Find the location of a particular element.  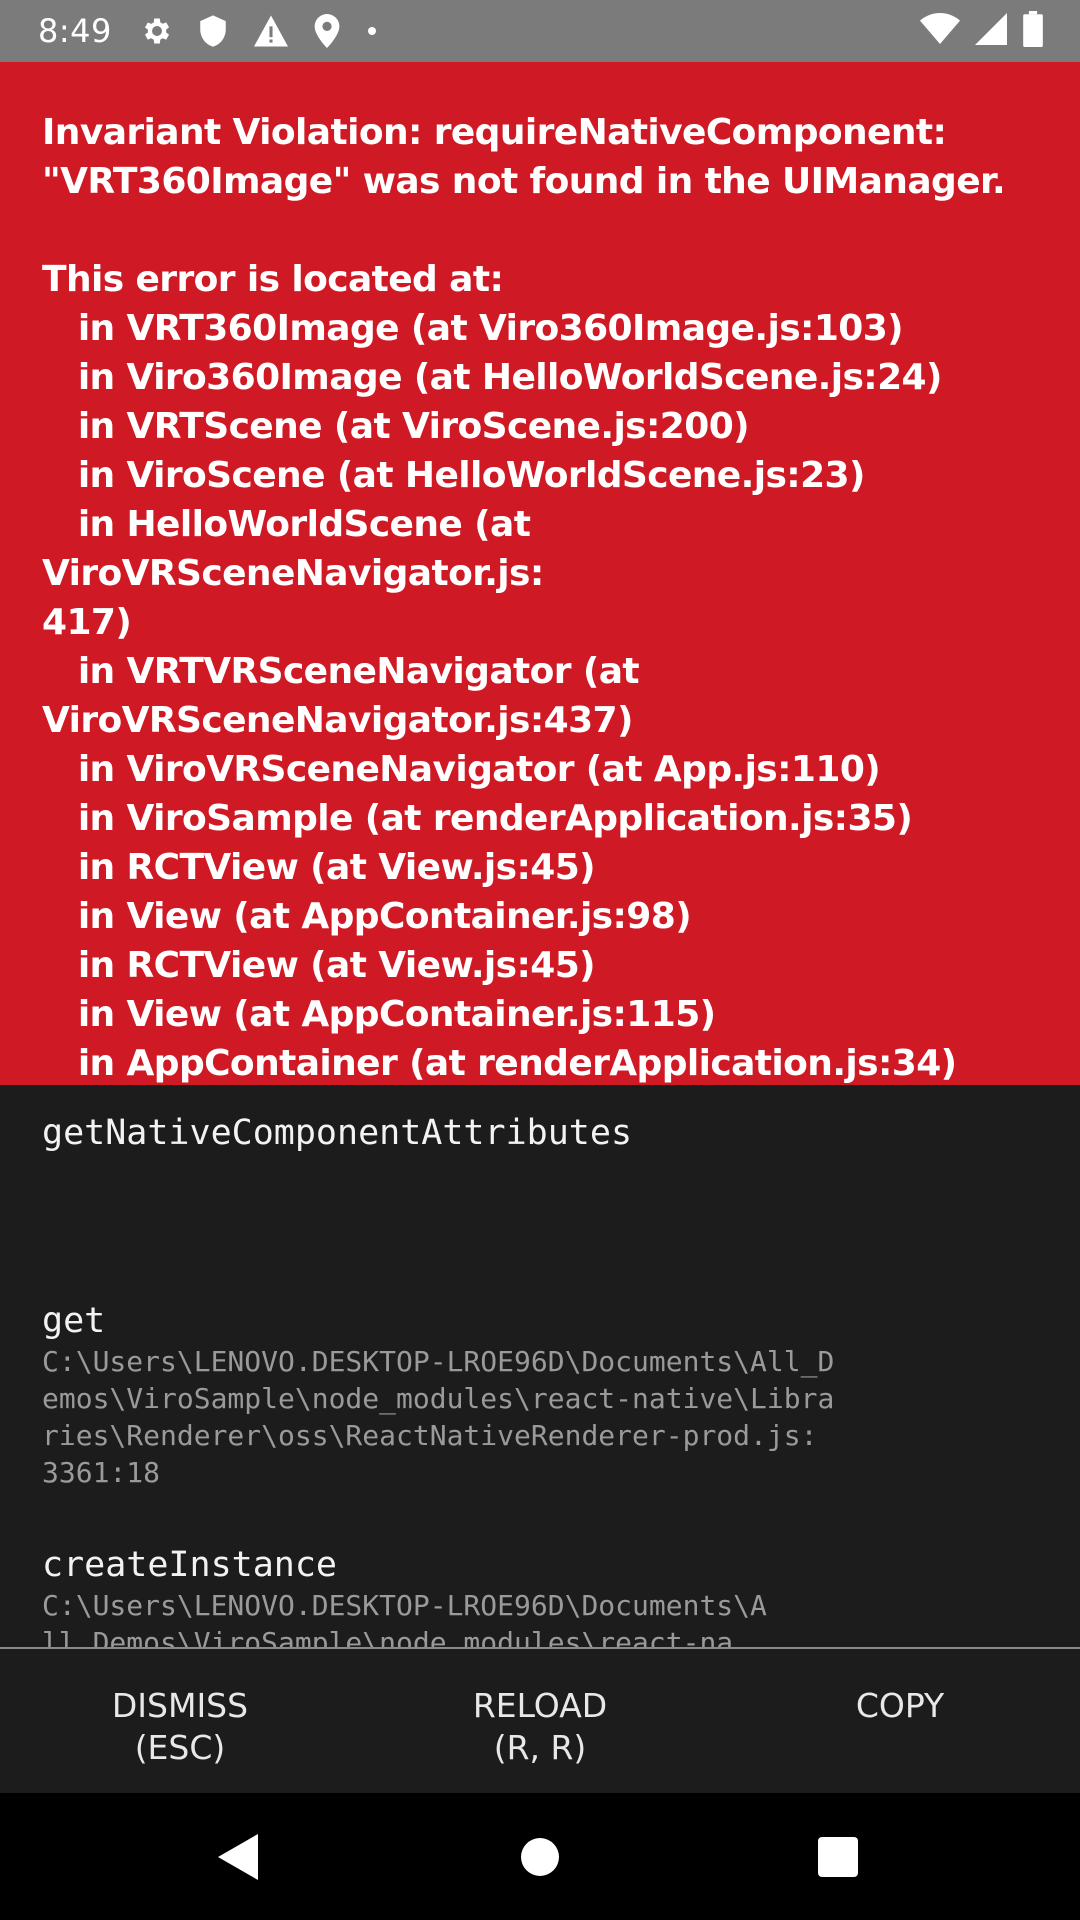

copy-button-label: COPY is located at coordinates (900, 1705).